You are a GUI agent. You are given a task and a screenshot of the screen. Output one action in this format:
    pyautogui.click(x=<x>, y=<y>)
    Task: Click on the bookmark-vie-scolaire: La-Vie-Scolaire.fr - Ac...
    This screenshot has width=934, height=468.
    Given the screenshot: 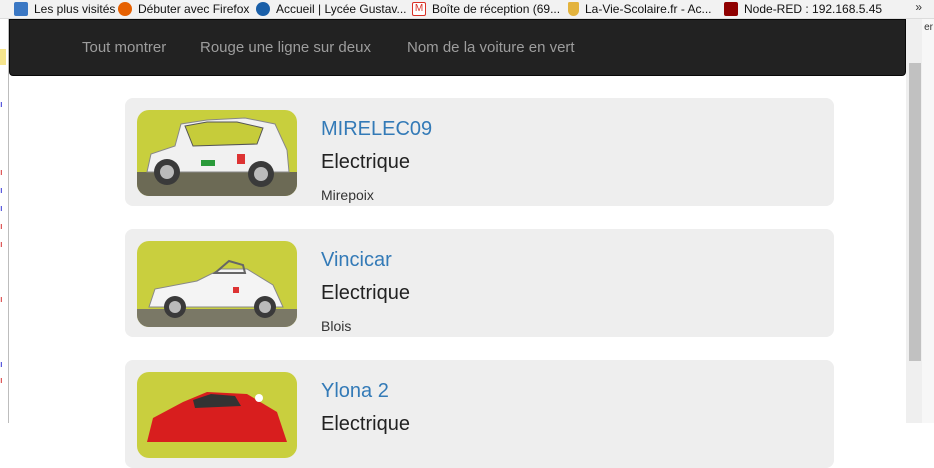 What is the action you would take?
    pyautogui.click(x=640, y=9)
    